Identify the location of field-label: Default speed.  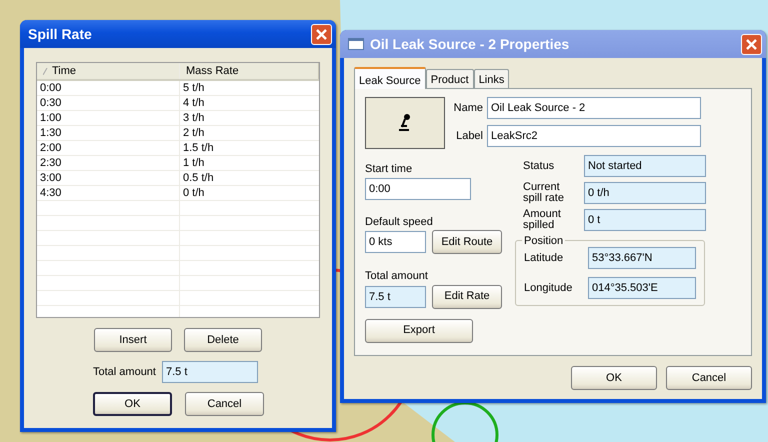
(399, 222).